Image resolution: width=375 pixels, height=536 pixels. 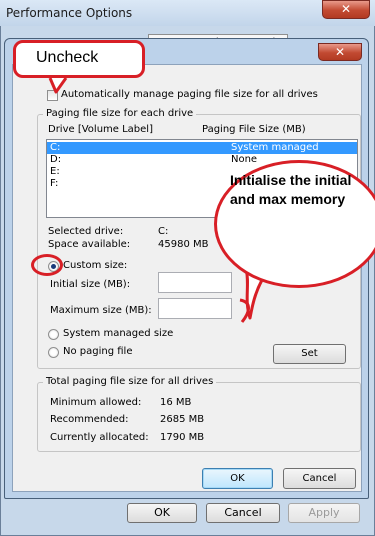 What do you see at coordinates (99, 437) in the screenshot?
I see `currently-allocated-label: Currently allocated:` at bounding box center [99, 437].